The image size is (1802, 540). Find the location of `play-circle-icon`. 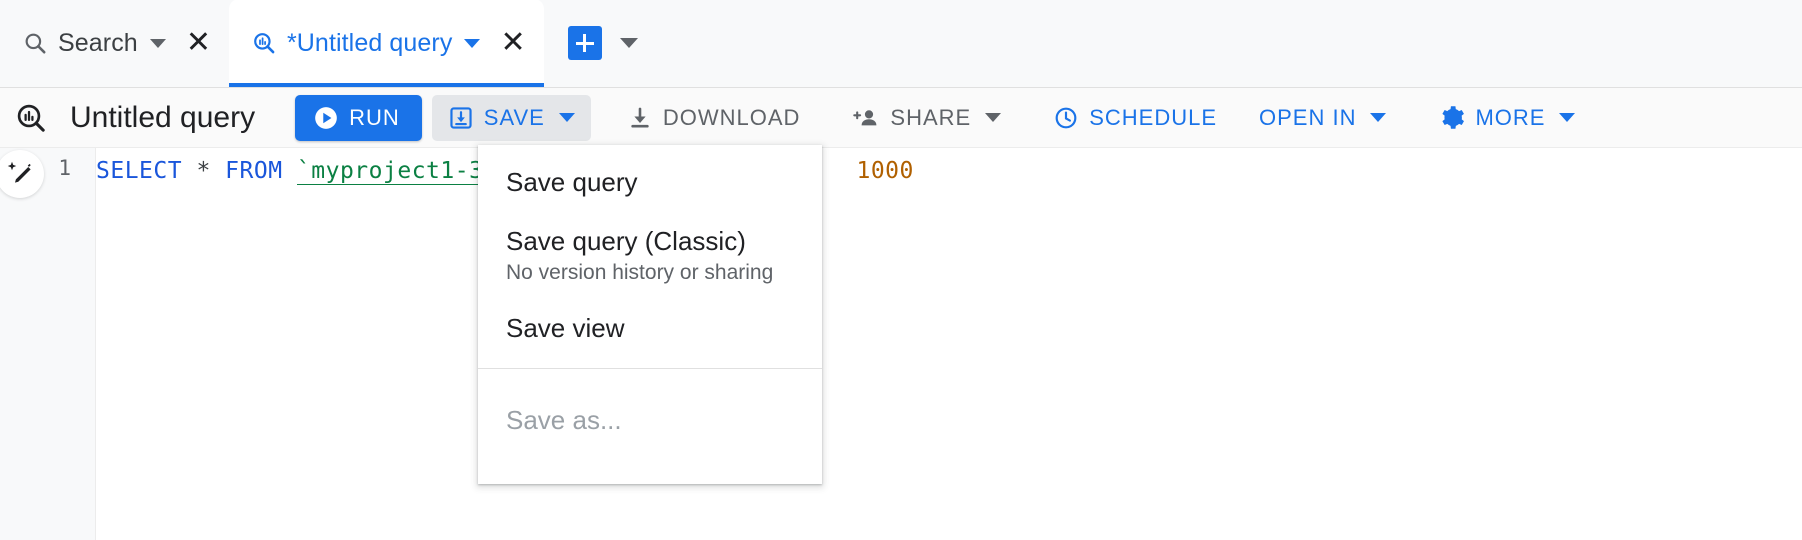

play-circle-icon is located at coordinates (326, 118).